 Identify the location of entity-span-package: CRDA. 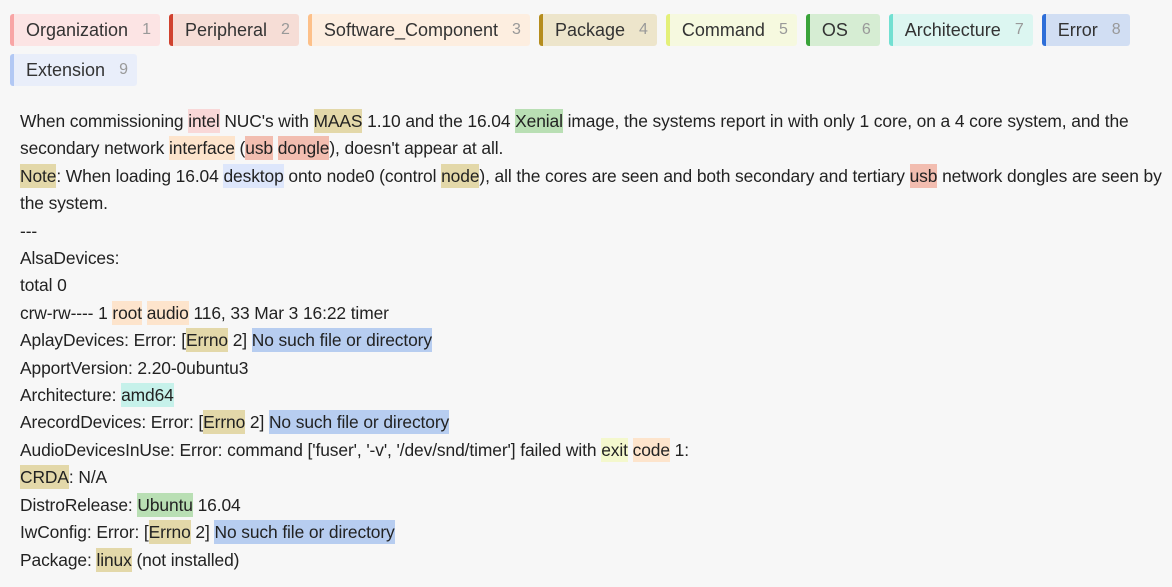
(44, 477).